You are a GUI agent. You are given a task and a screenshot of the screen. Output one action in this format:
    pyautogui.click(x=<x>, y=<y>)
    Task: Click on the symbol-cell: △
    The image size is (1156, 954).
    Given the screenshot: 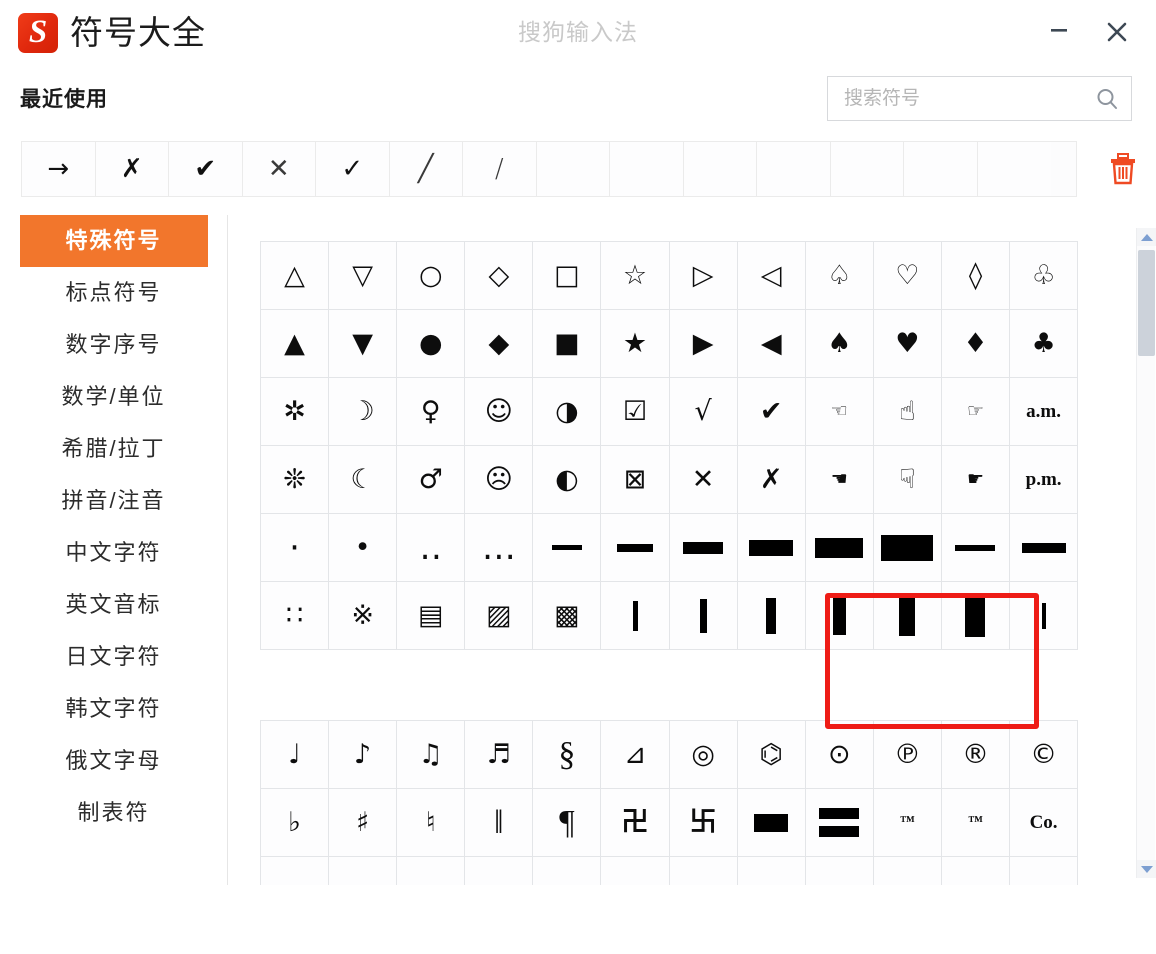 What is the action you would take?
    pyautogui.click(x=295, y=276)
    